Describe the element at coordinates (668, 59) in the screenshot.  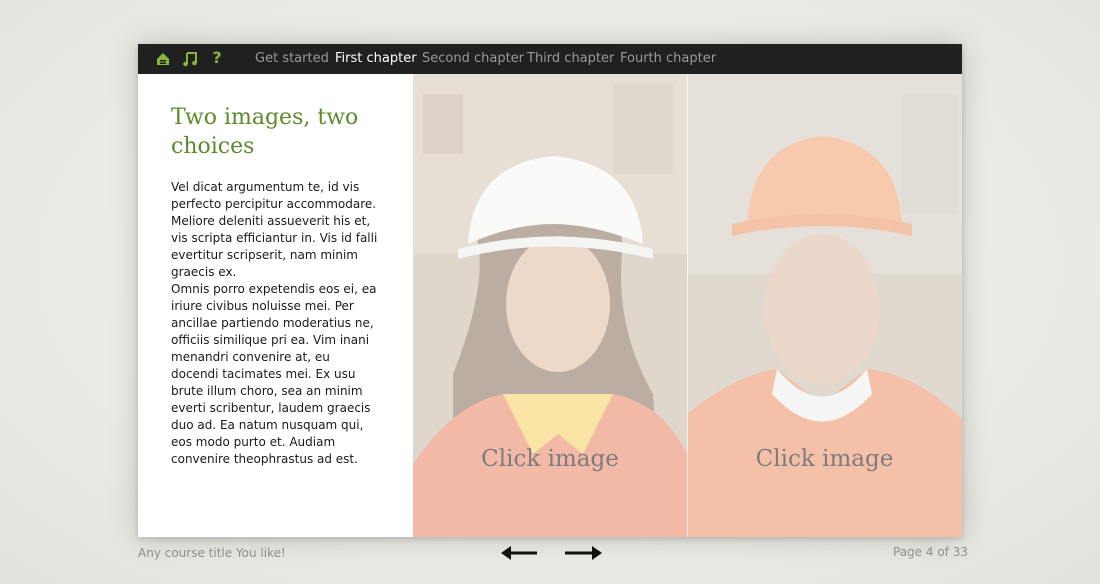
I see `nav-item-fourth-chapter: Fourth chapter` at that location.